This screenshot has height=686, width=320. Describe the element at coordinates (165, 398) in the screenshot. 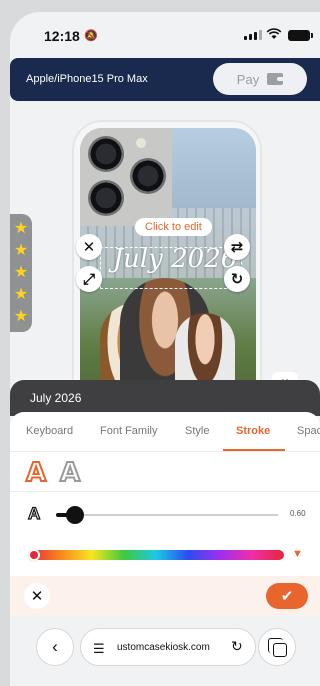

I see `text-value-bar: July 2026` at that location.